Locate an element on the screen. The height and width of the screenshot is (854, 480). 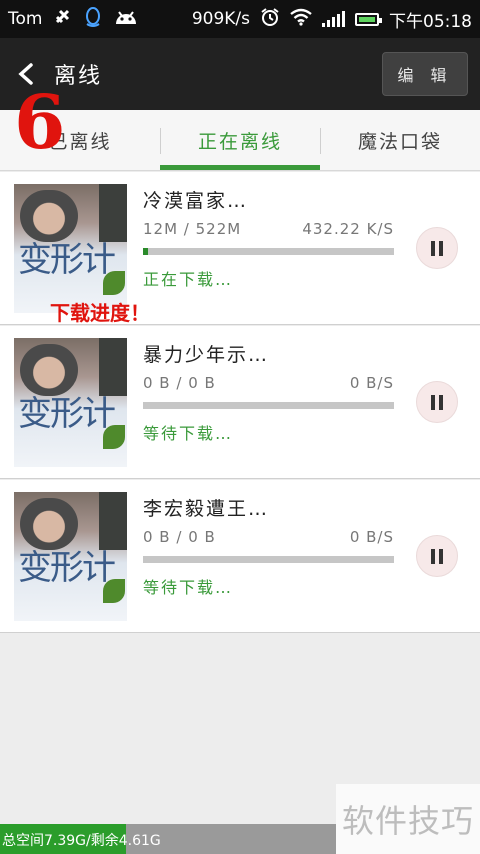
download-speed: 432.22 K/S is located at coordinates (348, 229).